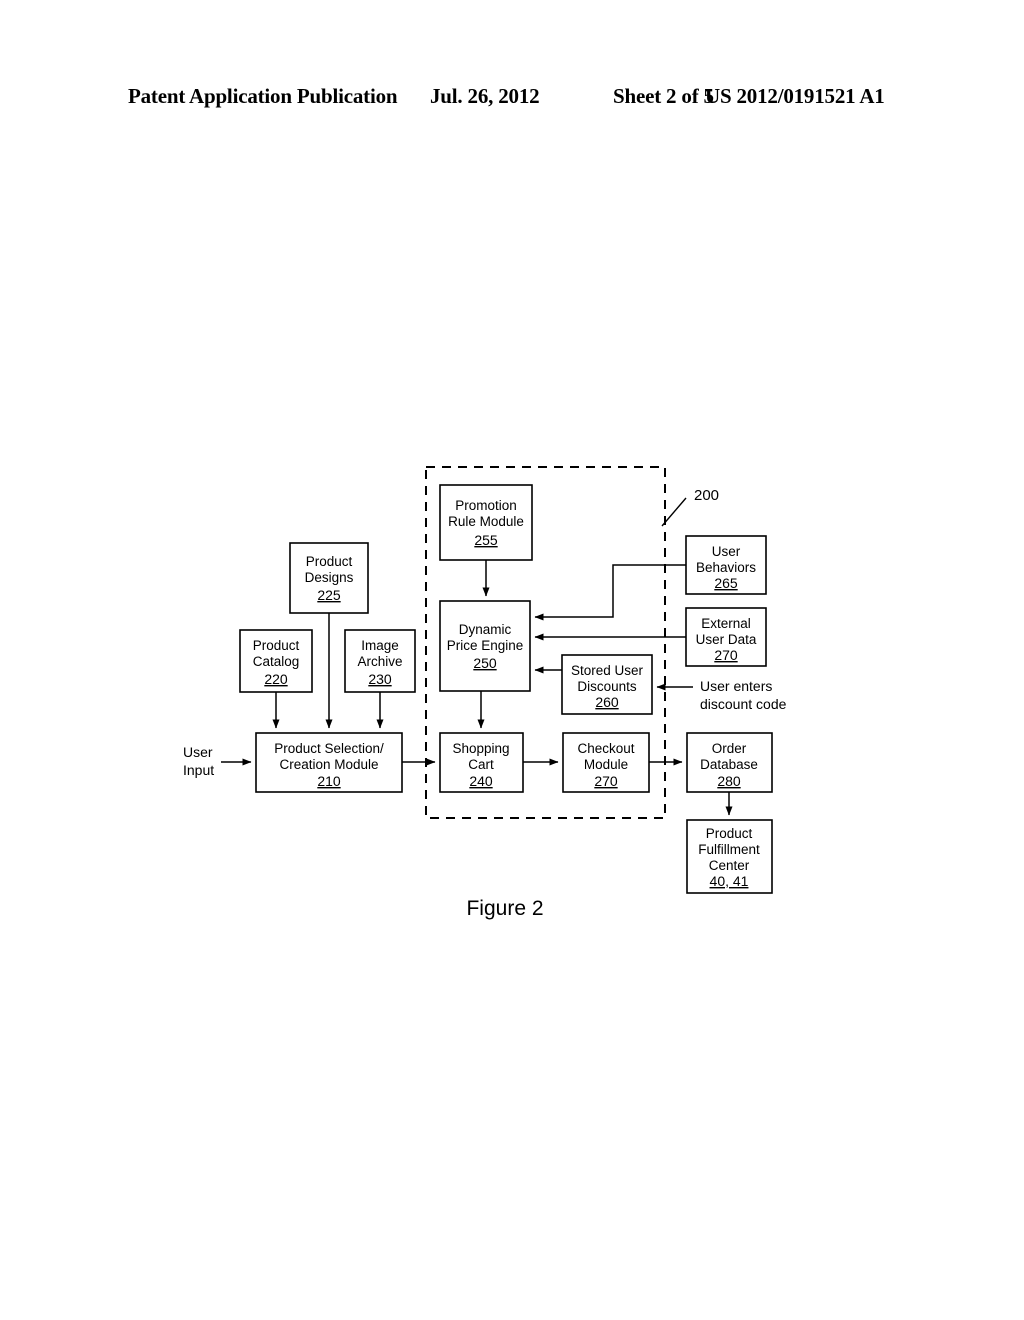 The width and height of the screenshot is (1024, 1320). I want to click on promotion-rule-module-line1: Promotion, so click(486, 505).